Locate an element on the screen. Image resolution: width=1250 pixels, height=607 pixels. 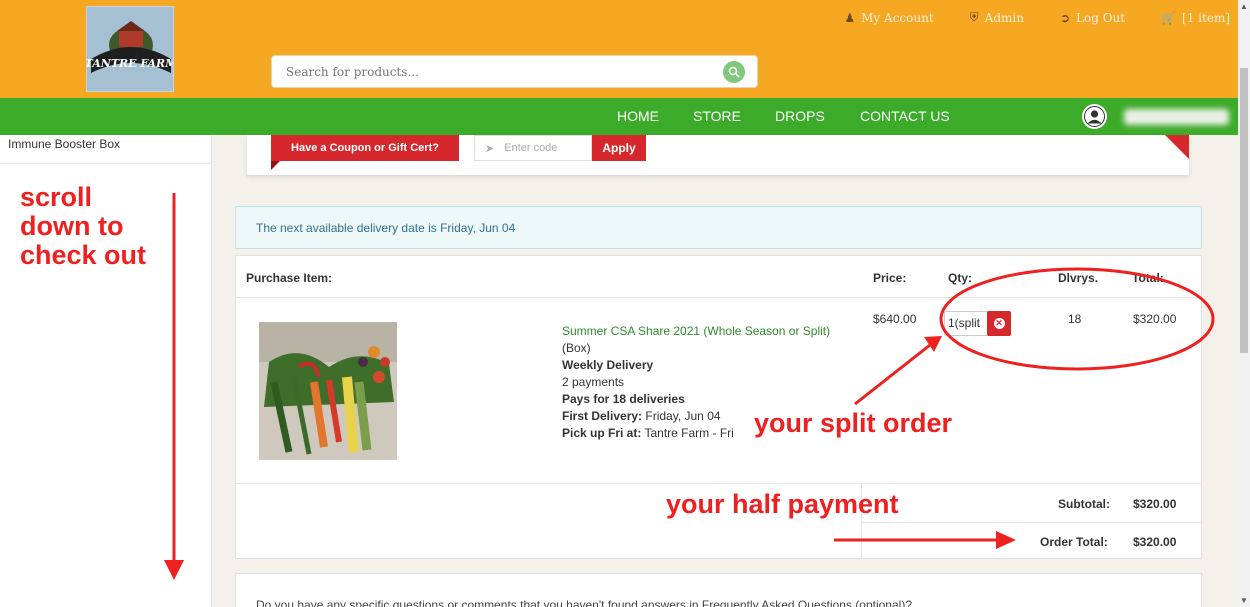
svg-text: TANTRE FARM is located at coordinates (130, 63).